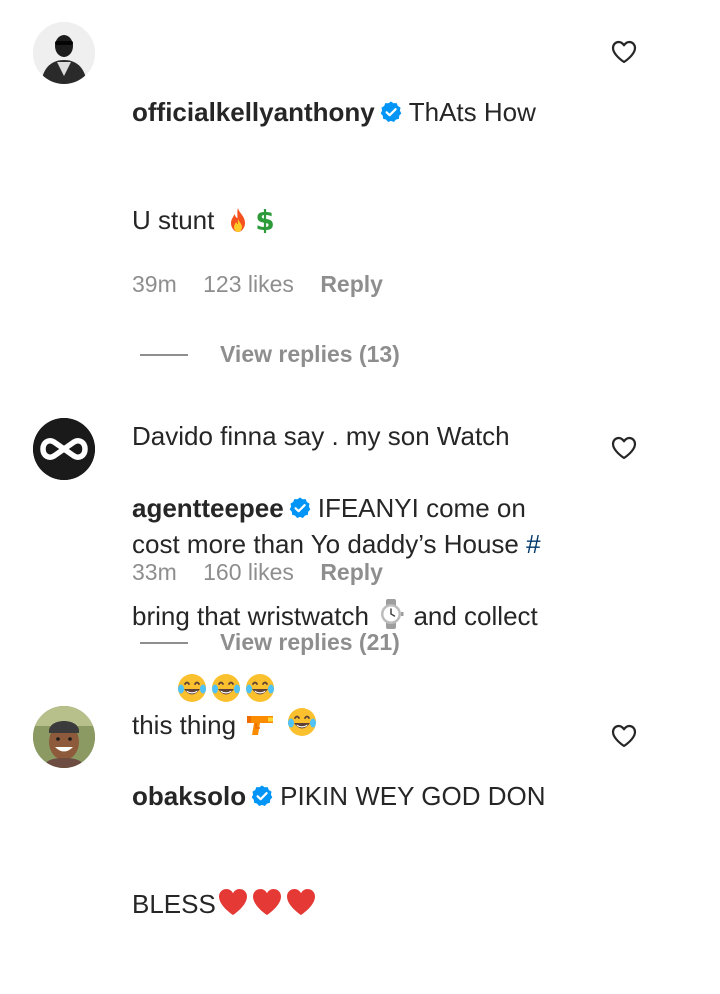 This screenshot has width=720, height=994. I want to click on comment-time: 33m, so click(154, 572).